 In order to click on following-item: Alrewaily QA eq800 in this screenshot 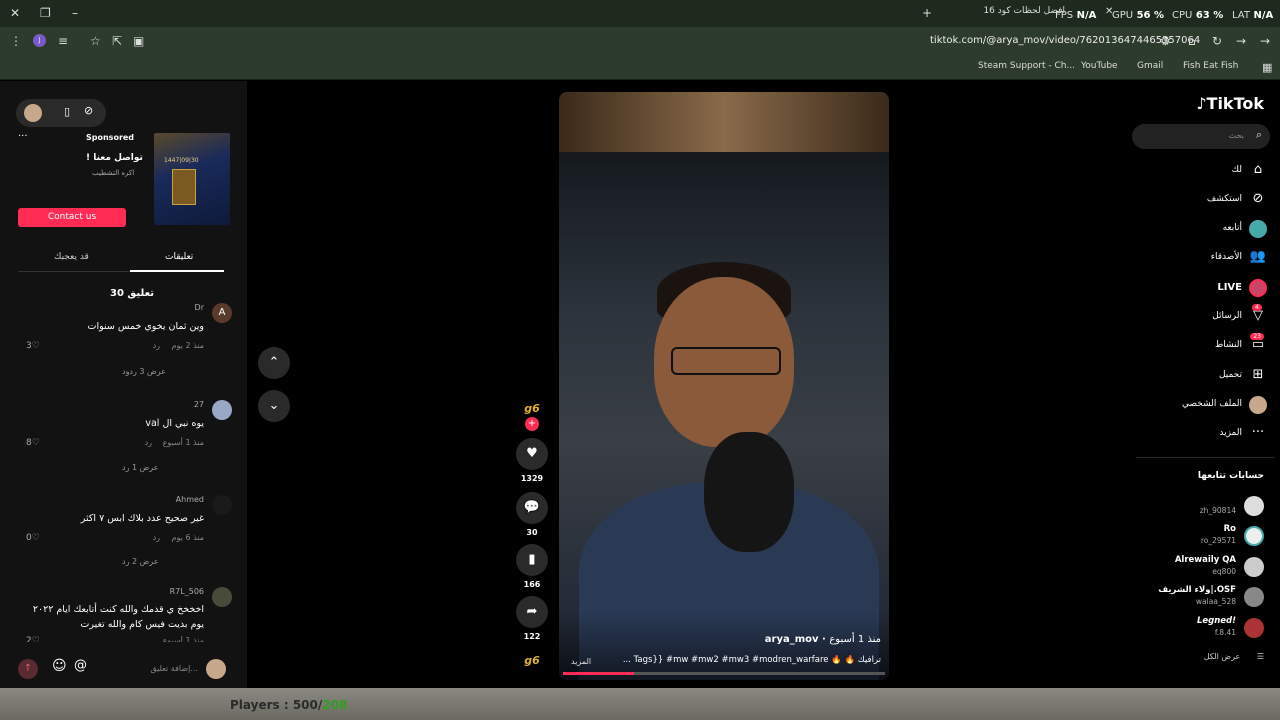, I will do `click(1201, 567)`.